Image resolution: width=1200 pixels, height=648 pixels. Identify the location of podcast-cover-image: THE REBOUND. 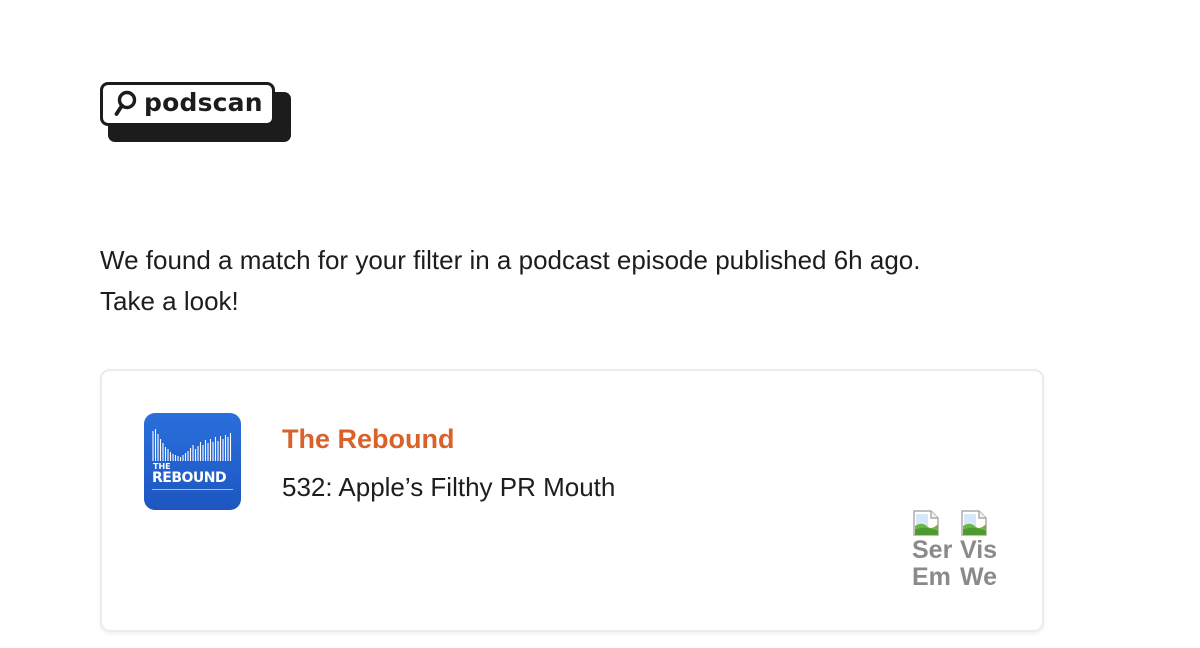
(192, 461).